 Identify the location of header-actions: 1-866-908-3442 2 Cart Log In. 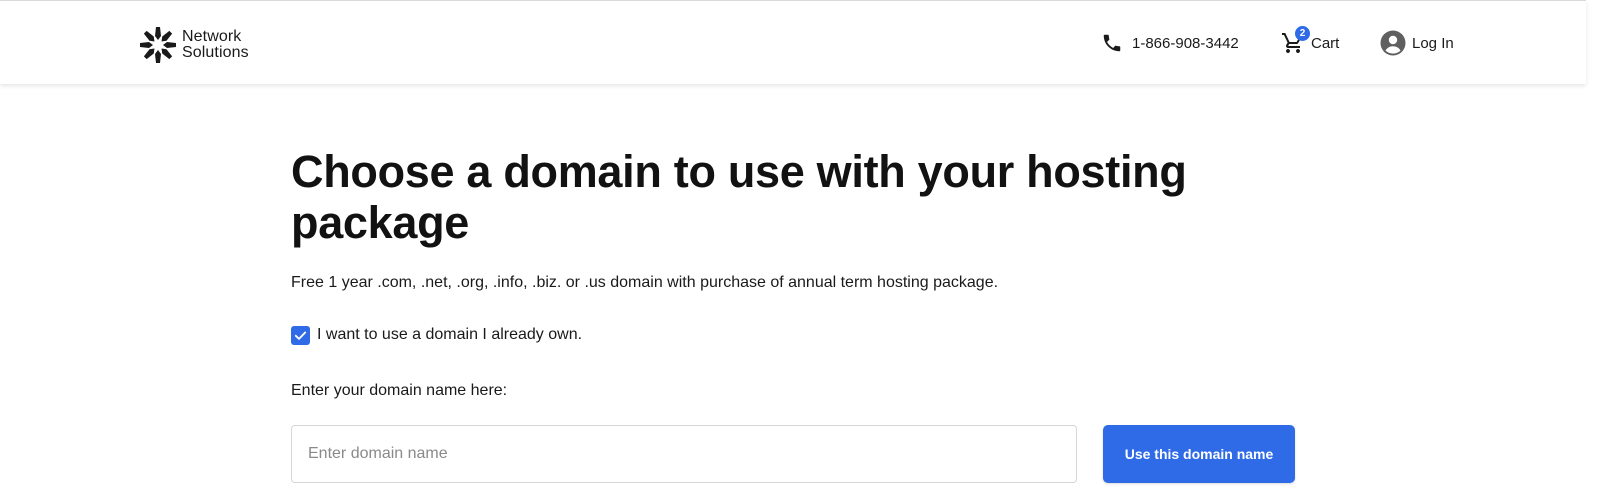
(793, 41).